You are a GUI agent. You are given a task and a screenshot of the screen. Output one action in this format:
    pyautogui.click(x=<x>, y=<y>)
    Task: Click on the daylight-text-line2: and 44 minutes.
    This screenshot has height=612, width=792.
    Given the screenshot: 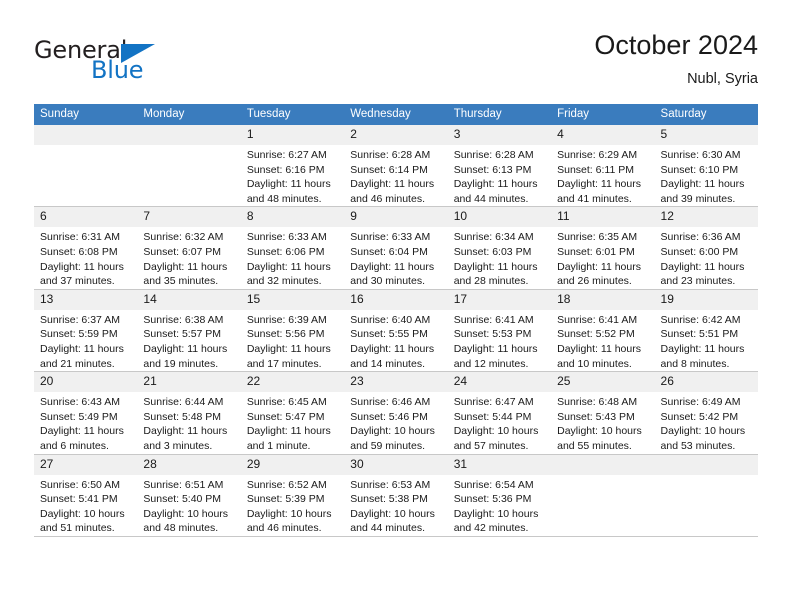 What is the action you would take?
    pyautogui.click(x=491, y=198)
    